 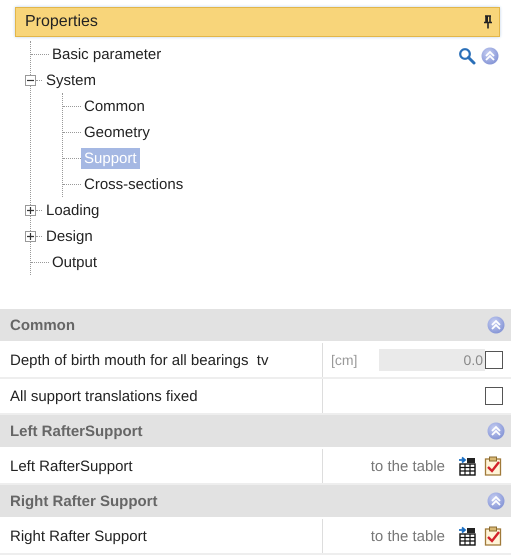 I want to click on tree-item: Cross-sections, so click(x=133, y=184).